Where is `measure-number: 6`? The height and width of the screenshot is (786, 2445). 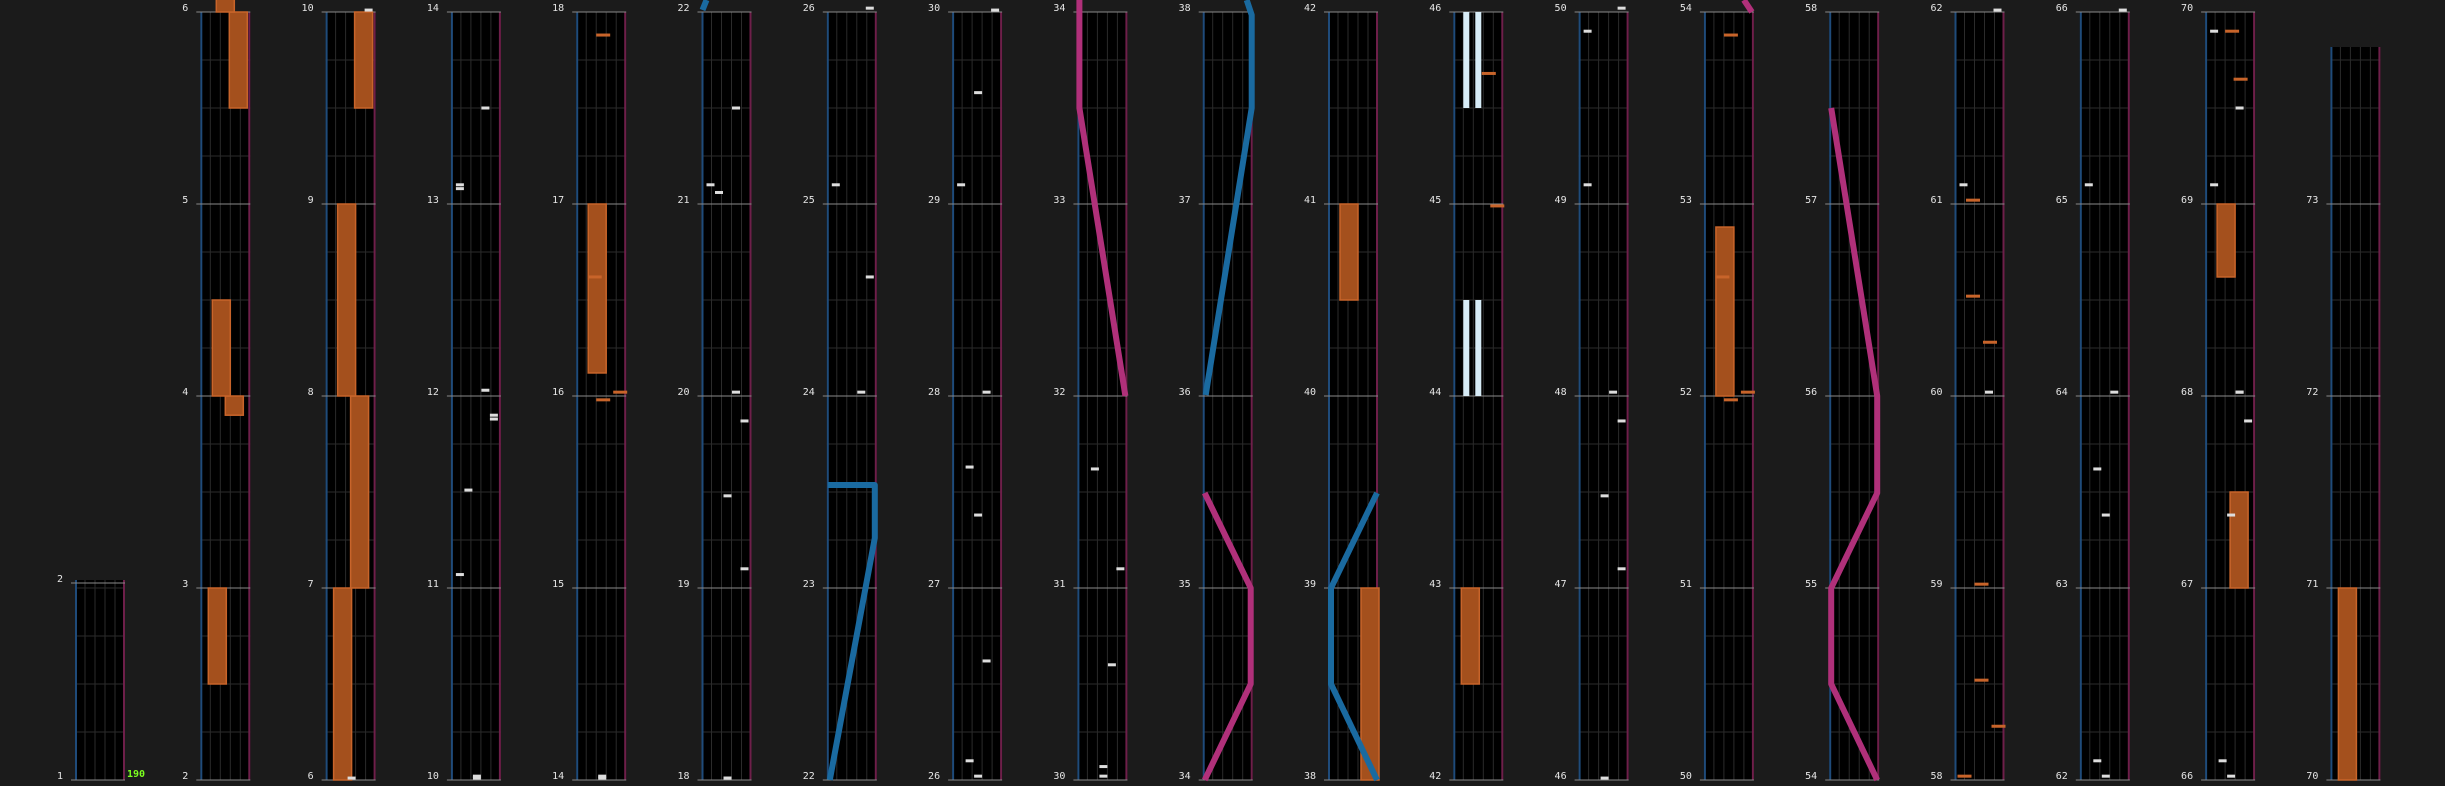
measure-number: 6 is located at coordinates (185, 8).